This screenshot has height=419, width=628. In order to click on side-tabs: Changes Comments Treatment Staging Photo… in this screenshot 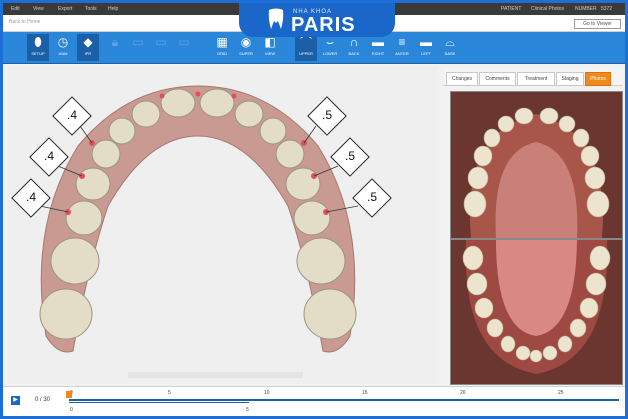, I will do `click(533, 77)`.